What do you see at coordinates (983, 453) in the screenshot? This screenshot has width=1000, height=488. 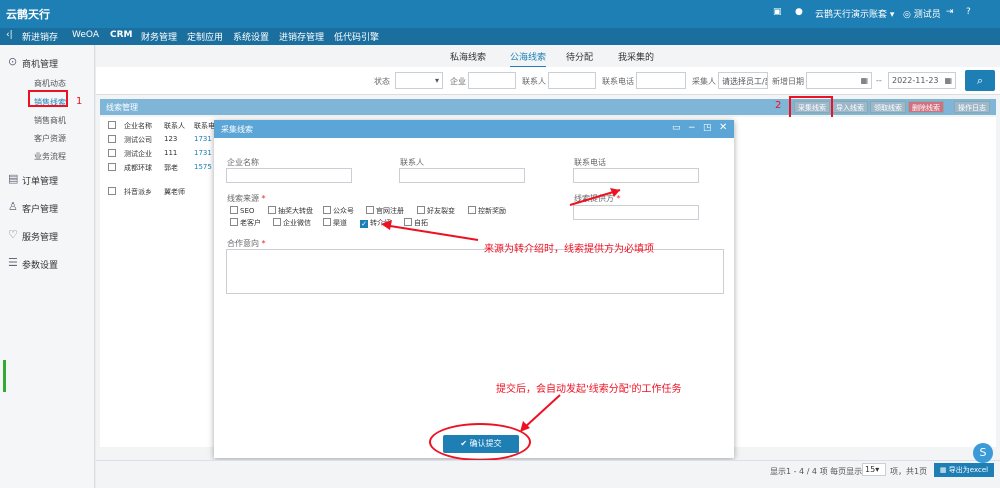 I see `floating-help-icon: S` at bounding box center [983, 453].